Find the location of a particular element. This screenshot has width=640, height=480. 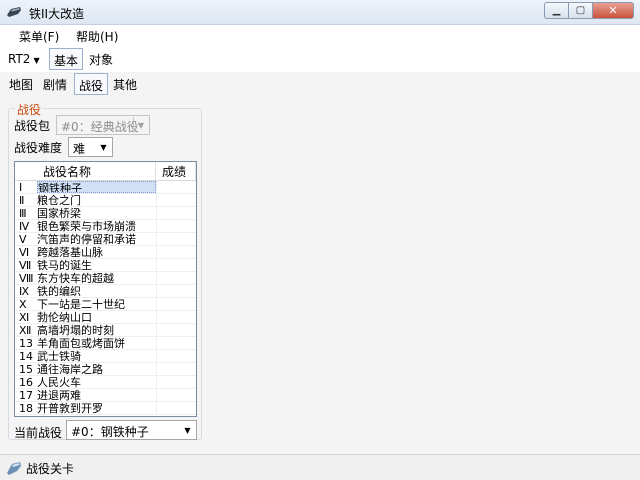

row-number: Ⅰ is located at coordinates (21, 187).